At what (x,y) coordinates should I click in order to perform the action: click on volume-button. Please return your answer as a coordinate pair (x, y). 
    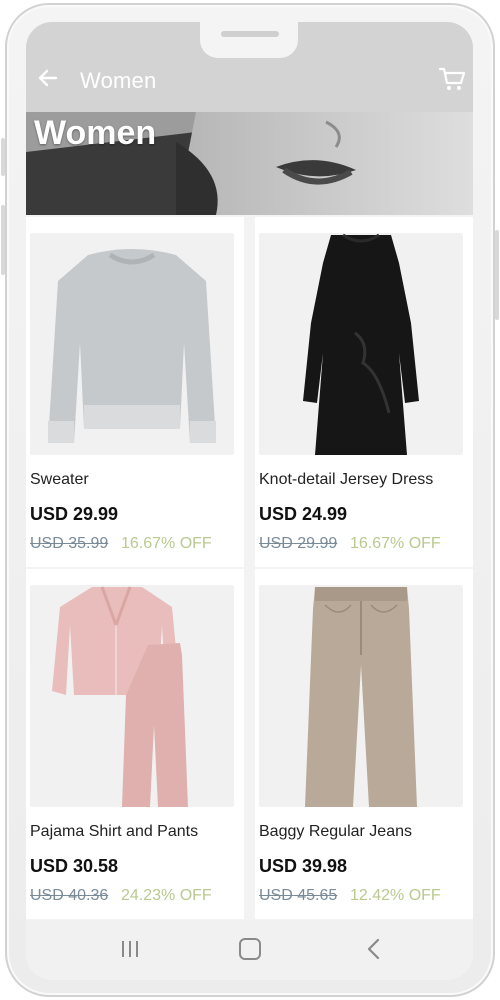
    Looking at the image, I should click on (3, 157).